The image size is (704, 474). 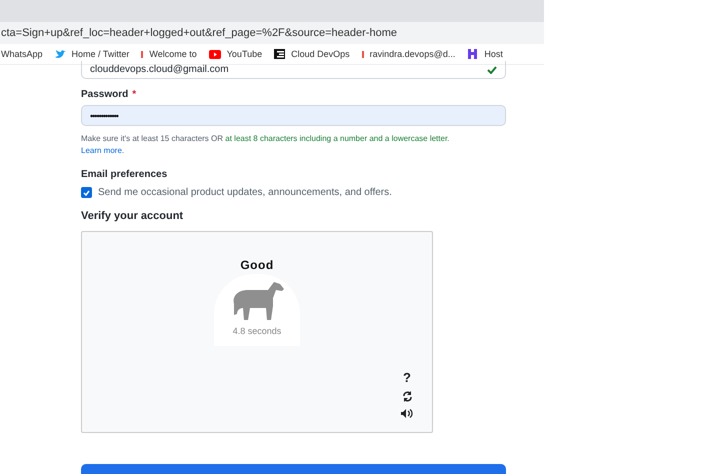 I want to click on address-bar: cta=Sign+up&ref_loc=header+logged+out&ref_page=%2F&source=header-home, so click(x=272, y=33).